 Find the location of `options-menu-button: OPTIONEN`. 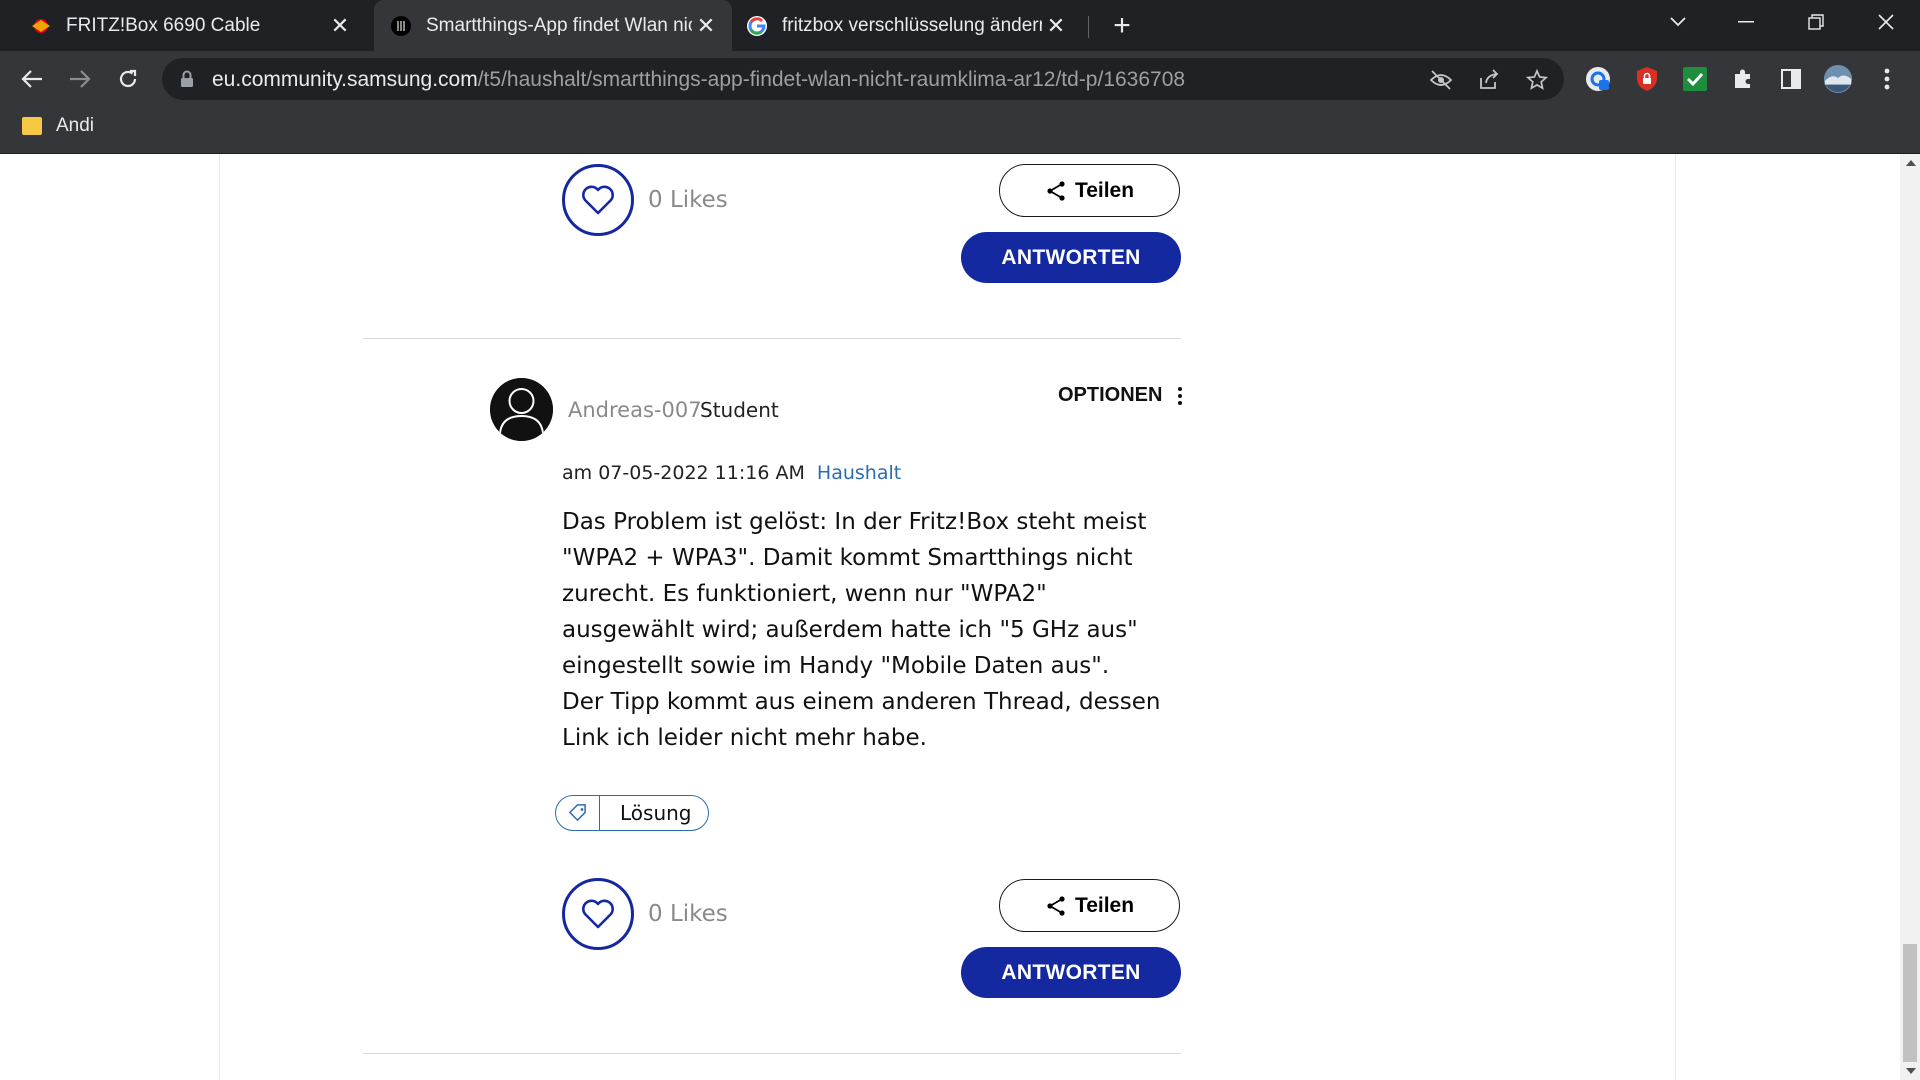

options-menu-button: OPTIONEN is located at coordinates (1120, 395).